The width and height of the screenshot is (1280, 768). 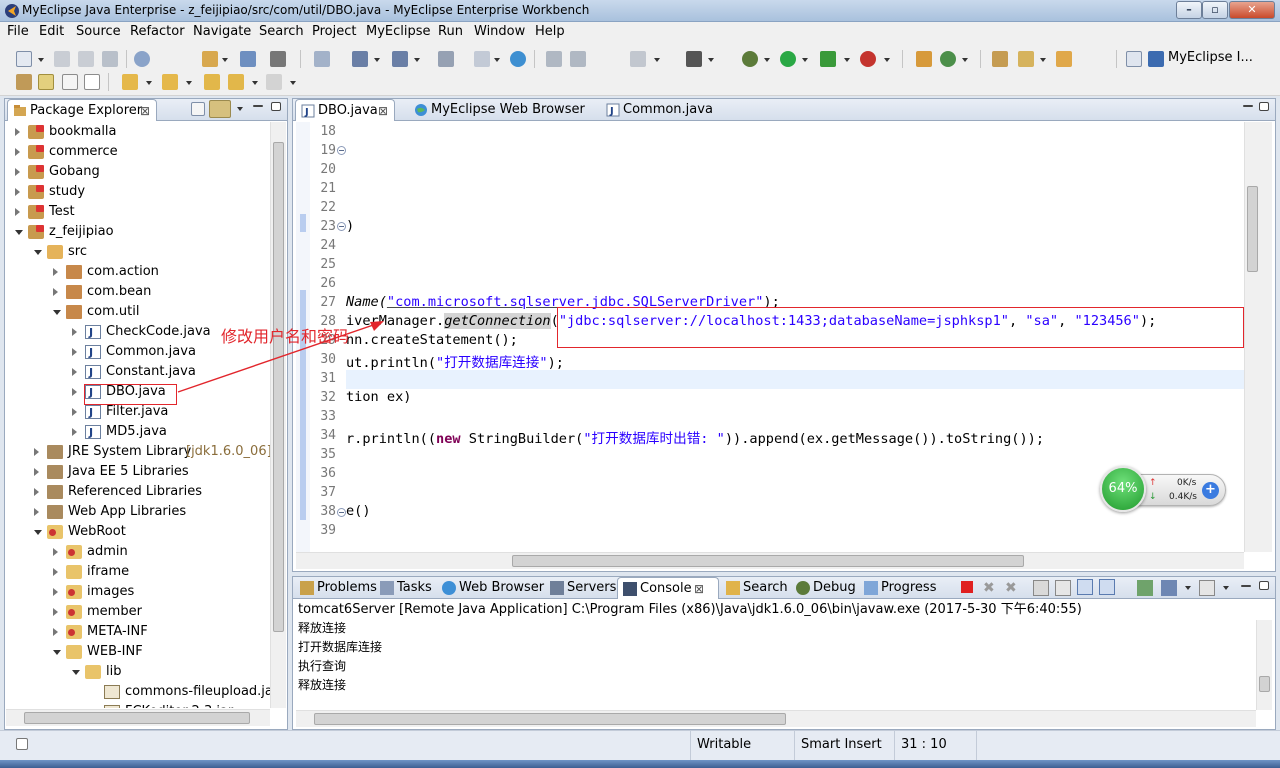 What do you see at coordinates (711, 60) in the screenshot?
I see `camera-dropdown-icon` at bounding box center [711, 60].